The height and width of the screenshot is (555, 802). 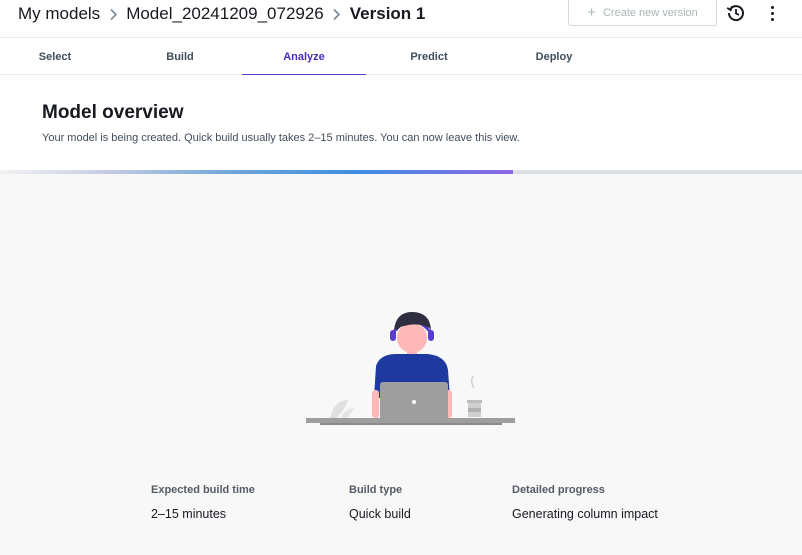 What do you see at coordinates (113, 112) in the screenshot?
I see `page-title: Model overview` at bounding box center [113, 112].